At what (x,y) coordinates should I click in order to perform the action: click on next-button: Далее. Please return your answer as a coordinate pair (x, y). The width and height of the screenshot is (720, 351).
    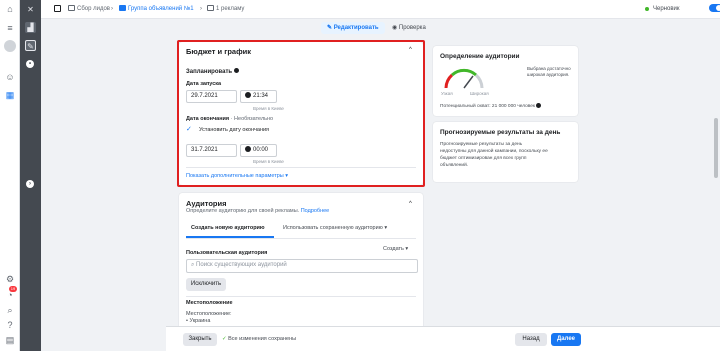
    Looking at the image, I should click on (566, 339).